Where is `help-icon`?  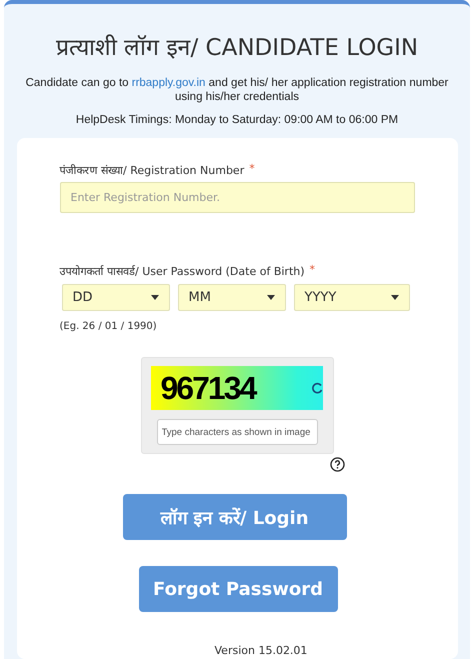 help-icon is located at coordinates (337, 464).